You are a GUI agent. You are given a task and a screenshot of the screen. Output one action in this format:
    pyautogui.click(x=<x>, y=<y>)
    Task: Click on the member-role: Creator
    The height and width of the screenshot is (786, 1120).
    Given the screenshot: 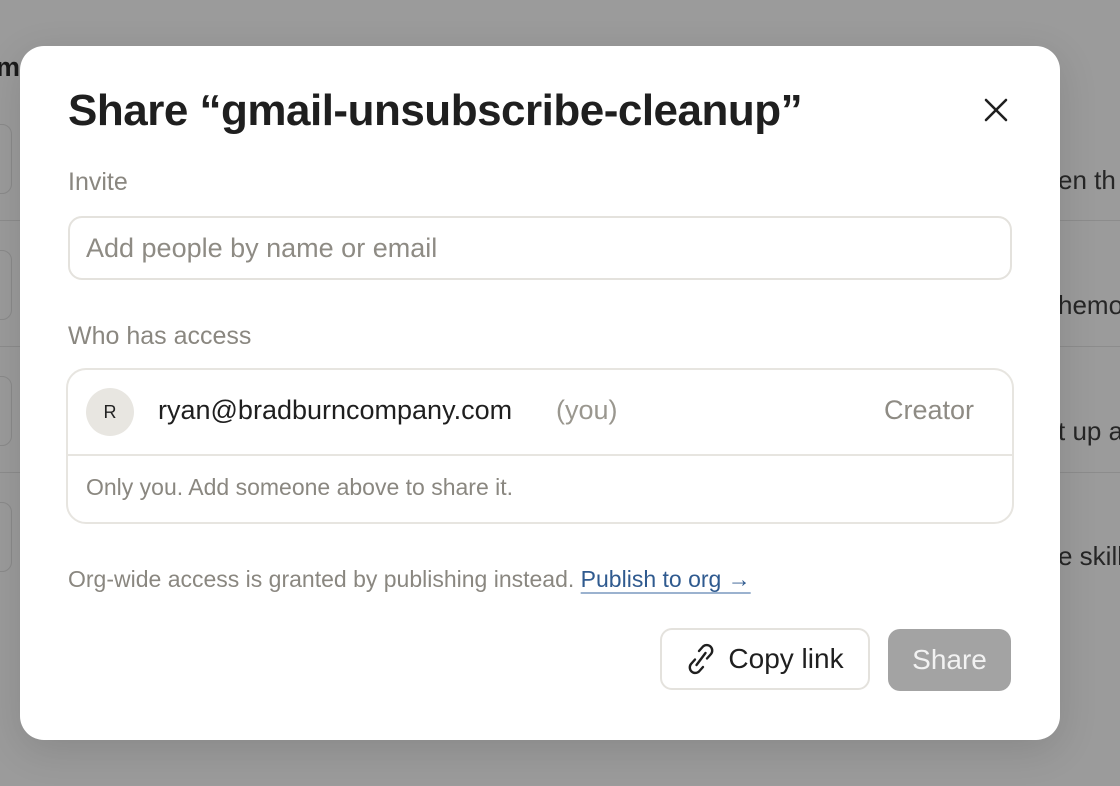 What is the action you would take?
    pyautogui.click(x=928, y=410)
    